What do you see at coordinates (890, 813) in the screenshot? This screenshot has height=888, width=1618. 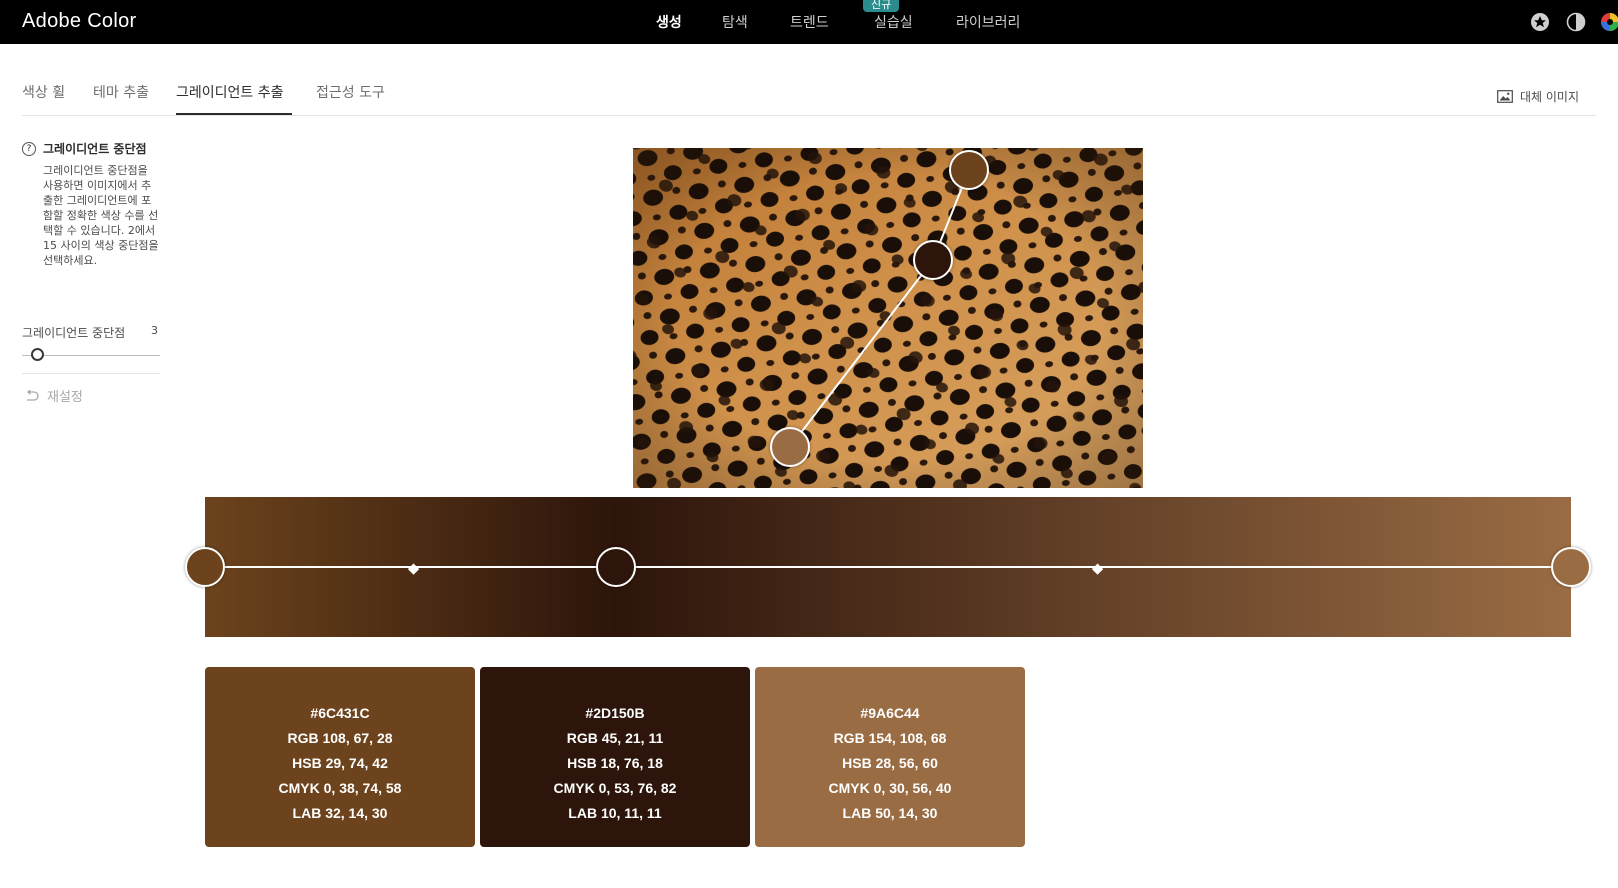 I see `swatch-lab: LAB 50, 14, 30` at bounding box center [890, 813].